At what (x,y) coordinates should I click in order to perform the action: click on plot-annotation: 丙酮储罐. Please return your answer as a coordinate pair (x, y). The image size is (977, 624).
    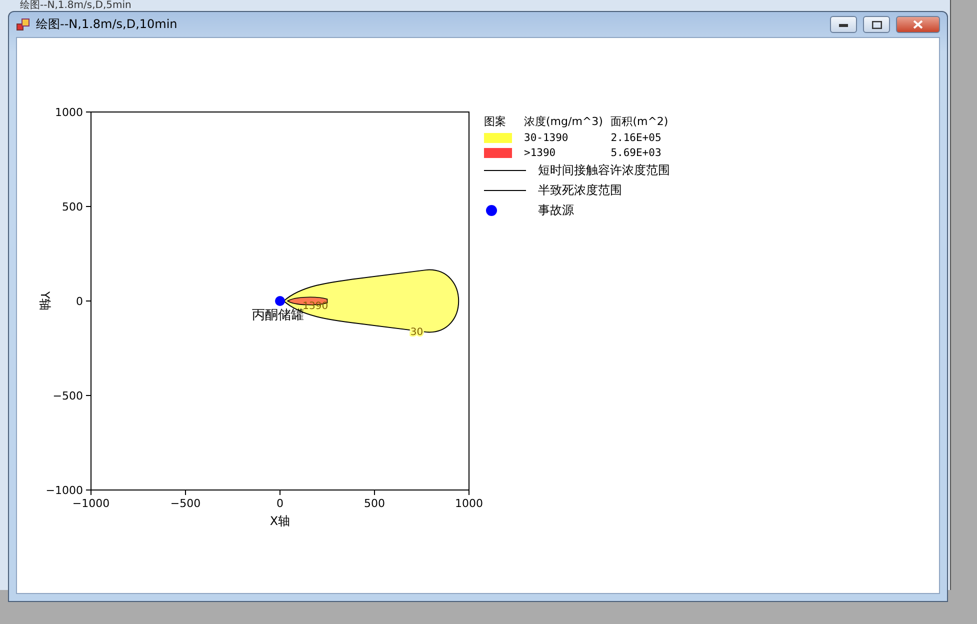
    Looking at the image, I should click on (278, 315).